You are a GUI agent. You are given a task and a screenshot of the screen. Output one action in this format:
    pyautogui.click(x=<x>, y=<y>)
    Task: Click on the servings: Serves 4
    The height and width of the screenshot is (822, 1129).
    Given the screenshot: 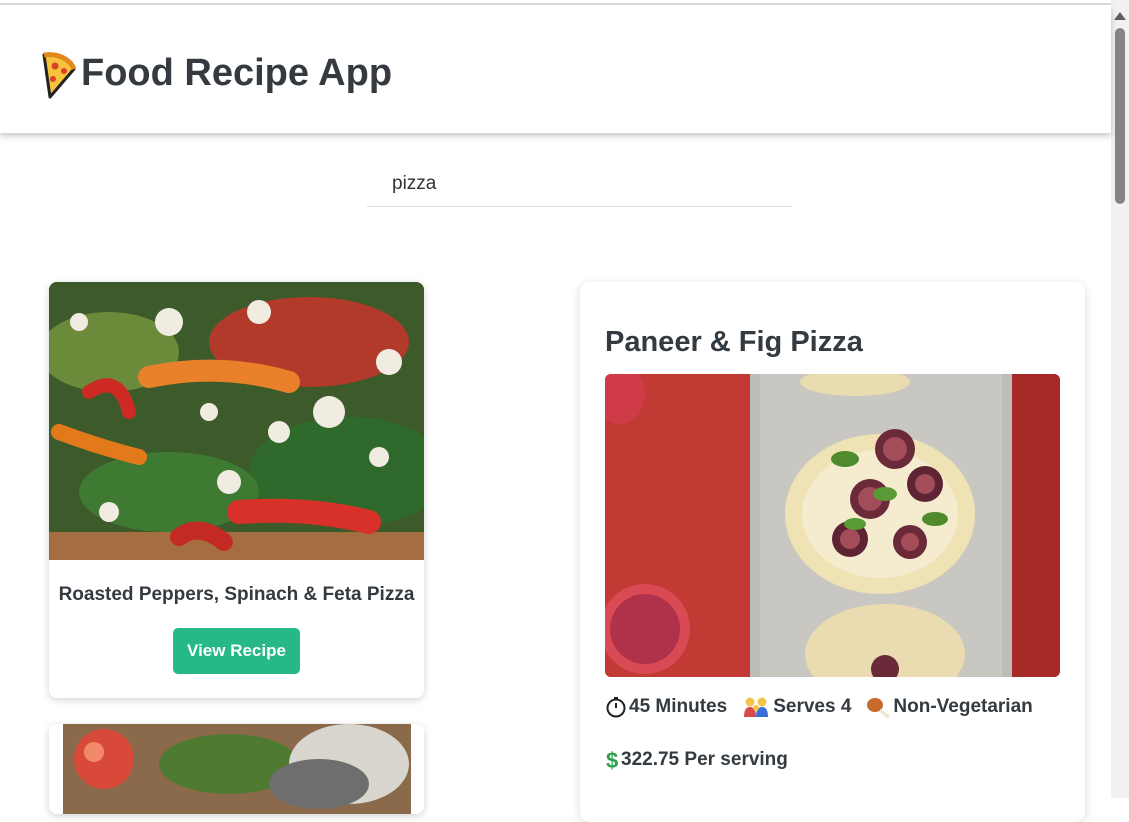 What is the action you would take?
    pyautogui.click(x=796, y=707)
    